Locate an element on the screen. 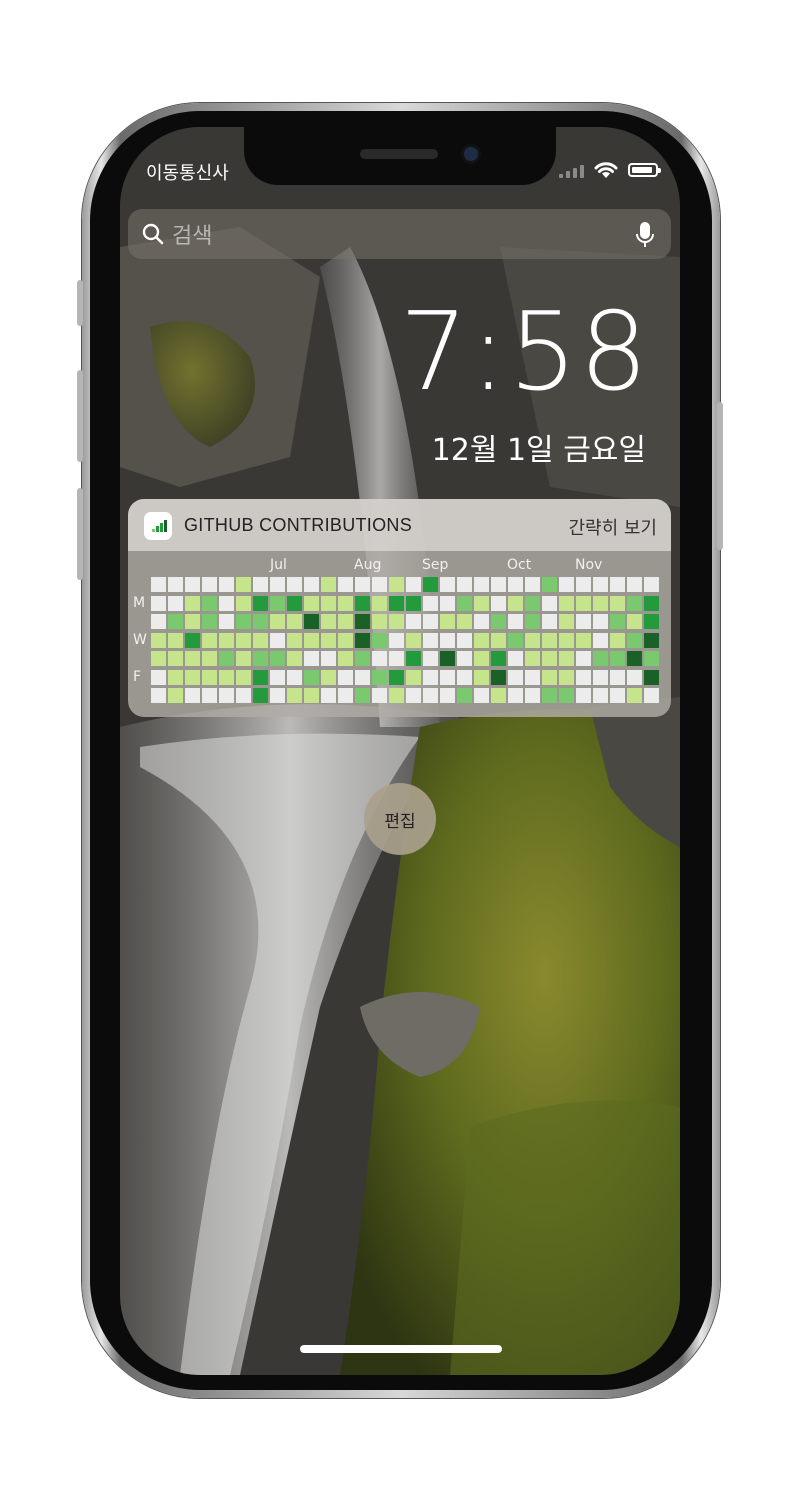  front-camera is located at coordinates (471, 154).